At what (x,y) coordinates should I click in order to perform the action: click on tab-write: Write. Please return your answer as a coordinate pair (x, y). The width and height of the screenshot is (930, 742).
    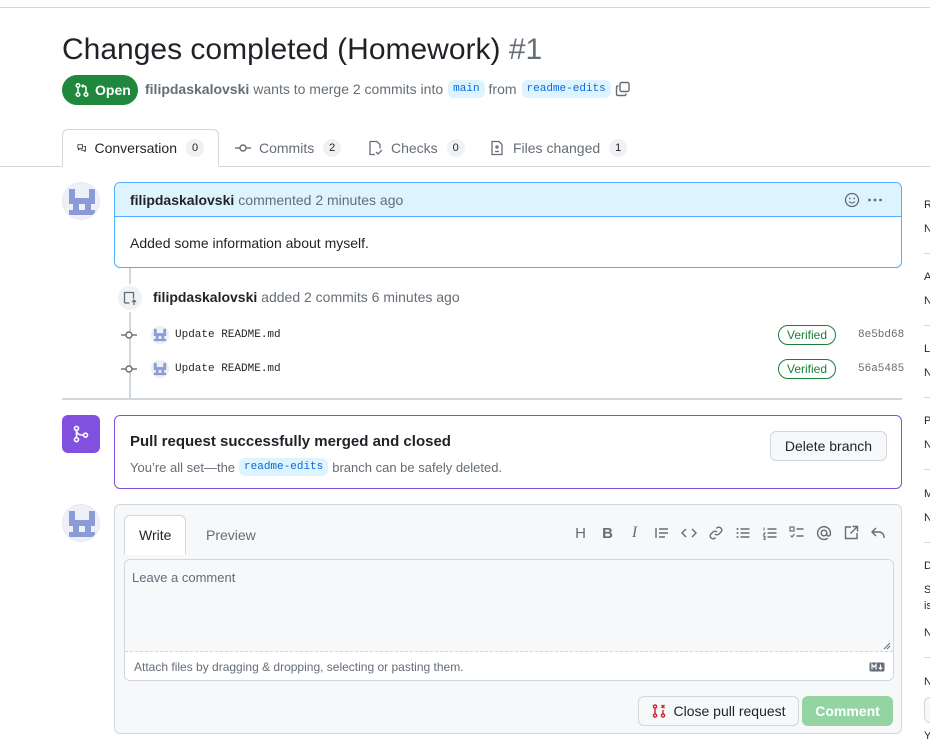
    Looking at the image, I should click on (155, 535).